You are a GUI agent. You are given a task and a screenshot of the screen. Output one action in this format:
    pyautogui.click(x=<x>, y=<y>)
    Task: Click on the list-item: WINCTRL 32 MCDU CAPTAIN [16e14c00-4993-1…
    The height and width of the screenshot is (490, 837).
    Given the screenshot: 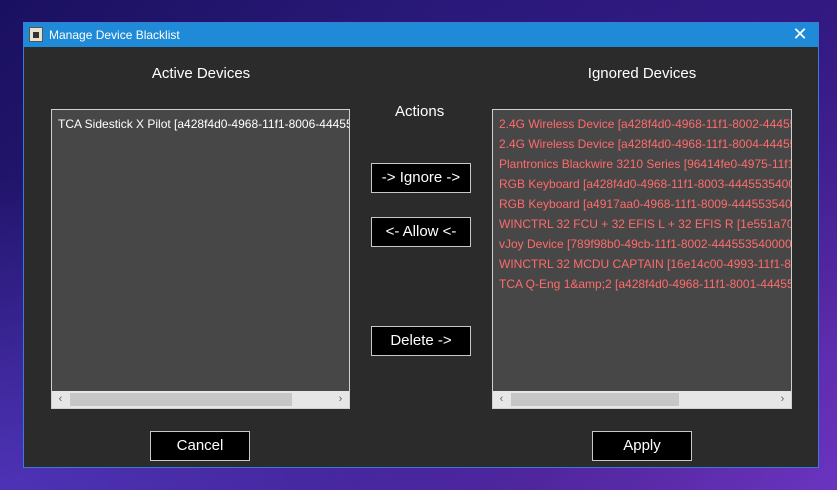 What is the action you would take?
    pyautogui.click(x=645, y=264)
    